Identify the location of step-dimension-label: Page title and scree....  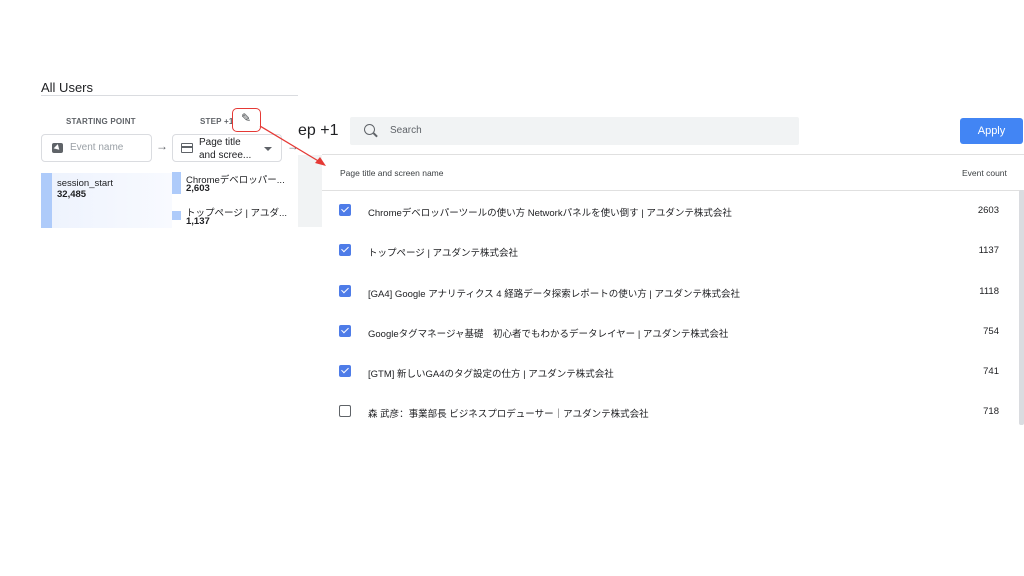
(229, 149).